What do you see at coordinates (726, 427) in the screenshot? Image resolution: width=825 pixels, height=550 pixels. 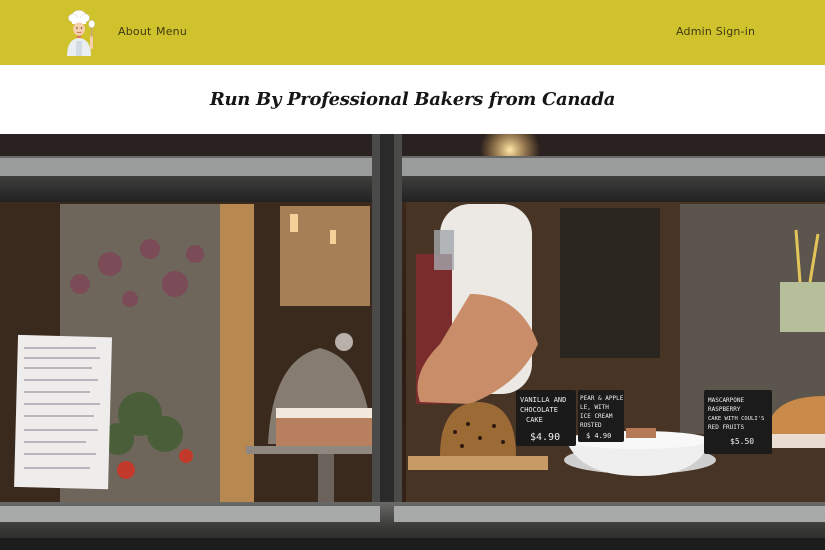 I see `chalkboard-3-line-4: RED FRUITS` at bounding box center [726, 427].